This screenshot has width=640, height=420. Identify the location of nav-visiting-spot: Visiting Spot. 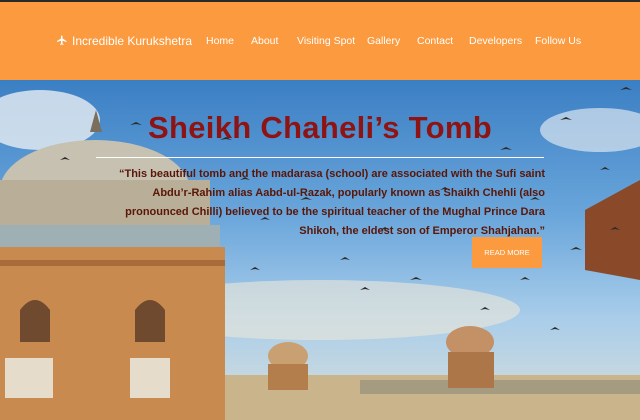
(326, 41).